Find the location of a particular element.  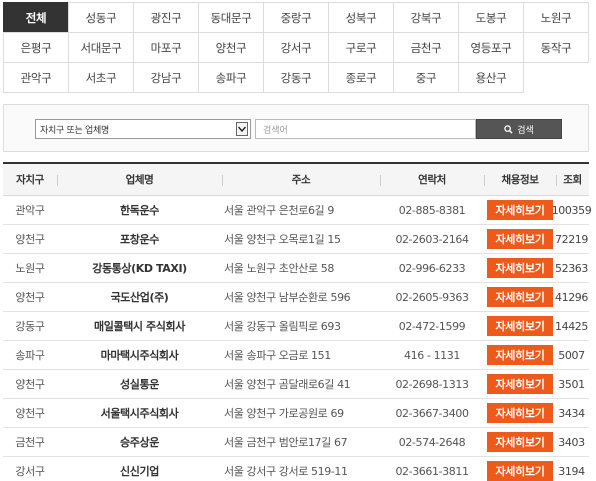

row-contact: 02-472-1599 is located at coordinates (432, 326).